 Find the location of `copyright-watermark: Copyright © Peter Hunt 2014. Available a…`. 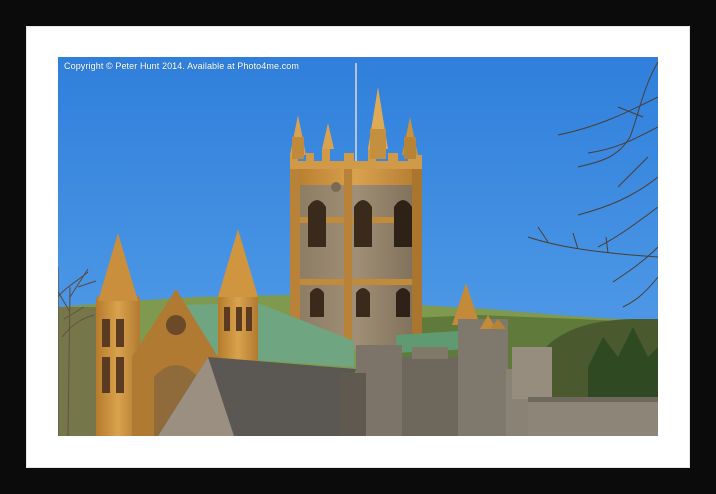

copyright-watermark: Copyright © Peter Hunt 2014. Available a… is located at coordinates (181, 66).